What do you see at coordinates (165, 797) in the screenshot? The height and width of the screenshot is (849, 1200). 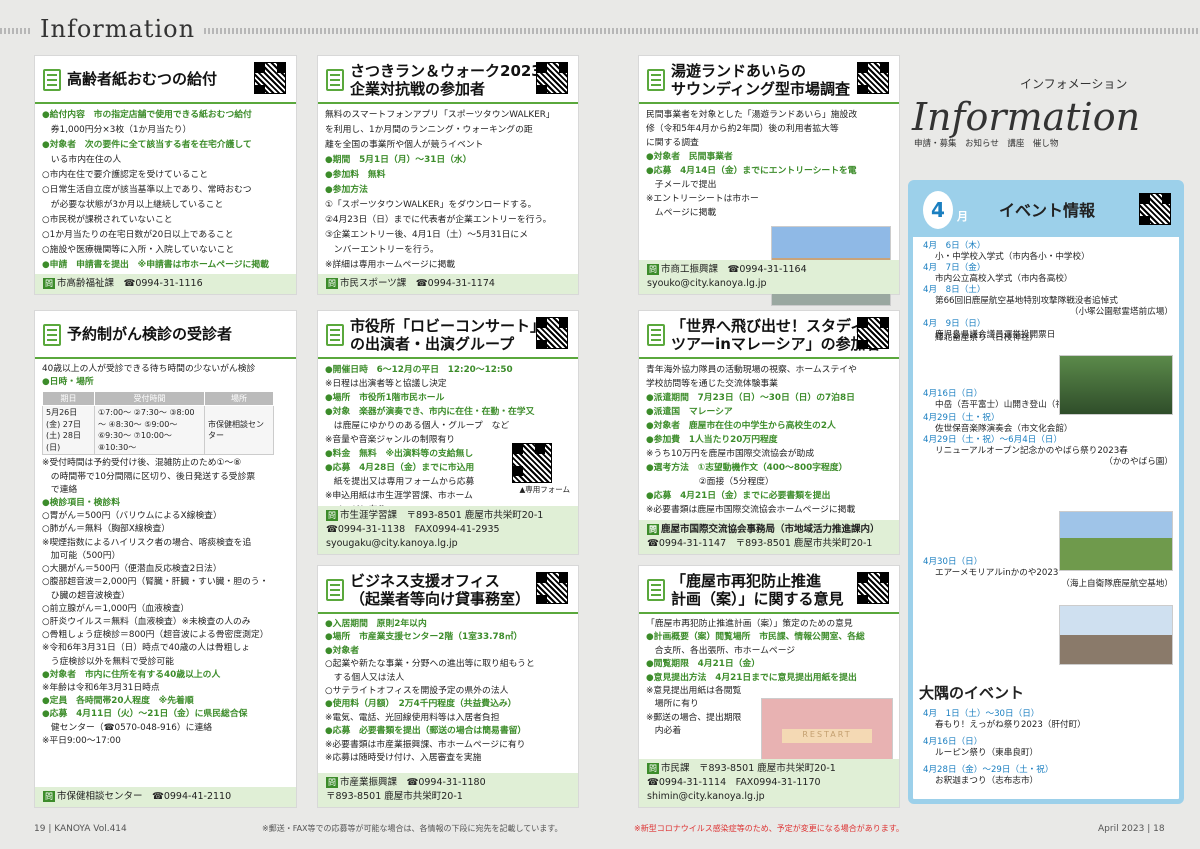 I see `card-footer: 問市保健相談センター ☎0994-41-2110` at bounding box center [165, 797].